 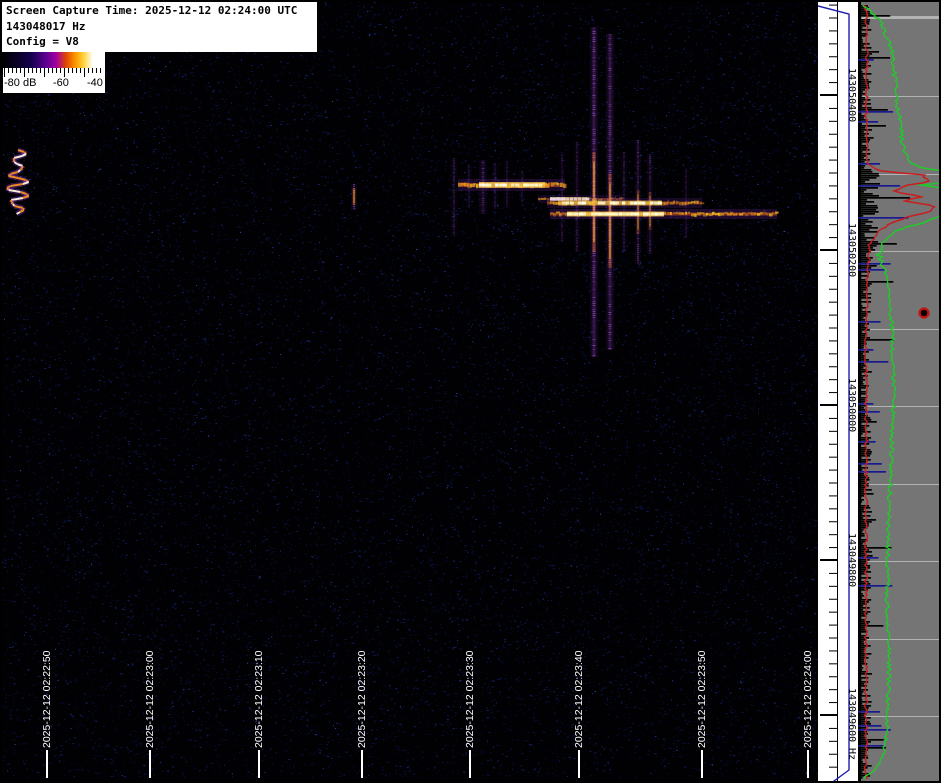 What do you see at coordinates (61, 83) in the screenshot?
I see `colorbar-label-mid: -60` at bounding box center [61, 83].